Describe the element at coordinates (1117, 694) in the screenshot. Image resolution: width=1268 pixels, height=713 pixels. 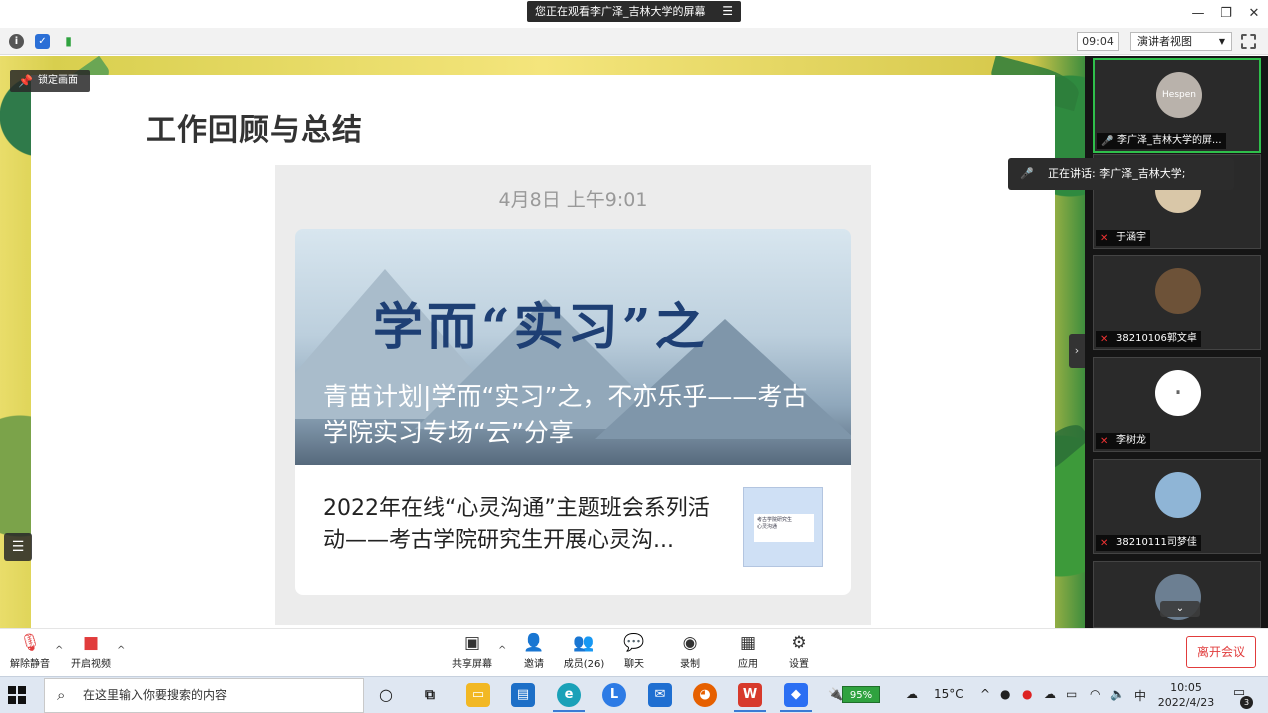
I see `speaker-icon: 🔈` at that location.